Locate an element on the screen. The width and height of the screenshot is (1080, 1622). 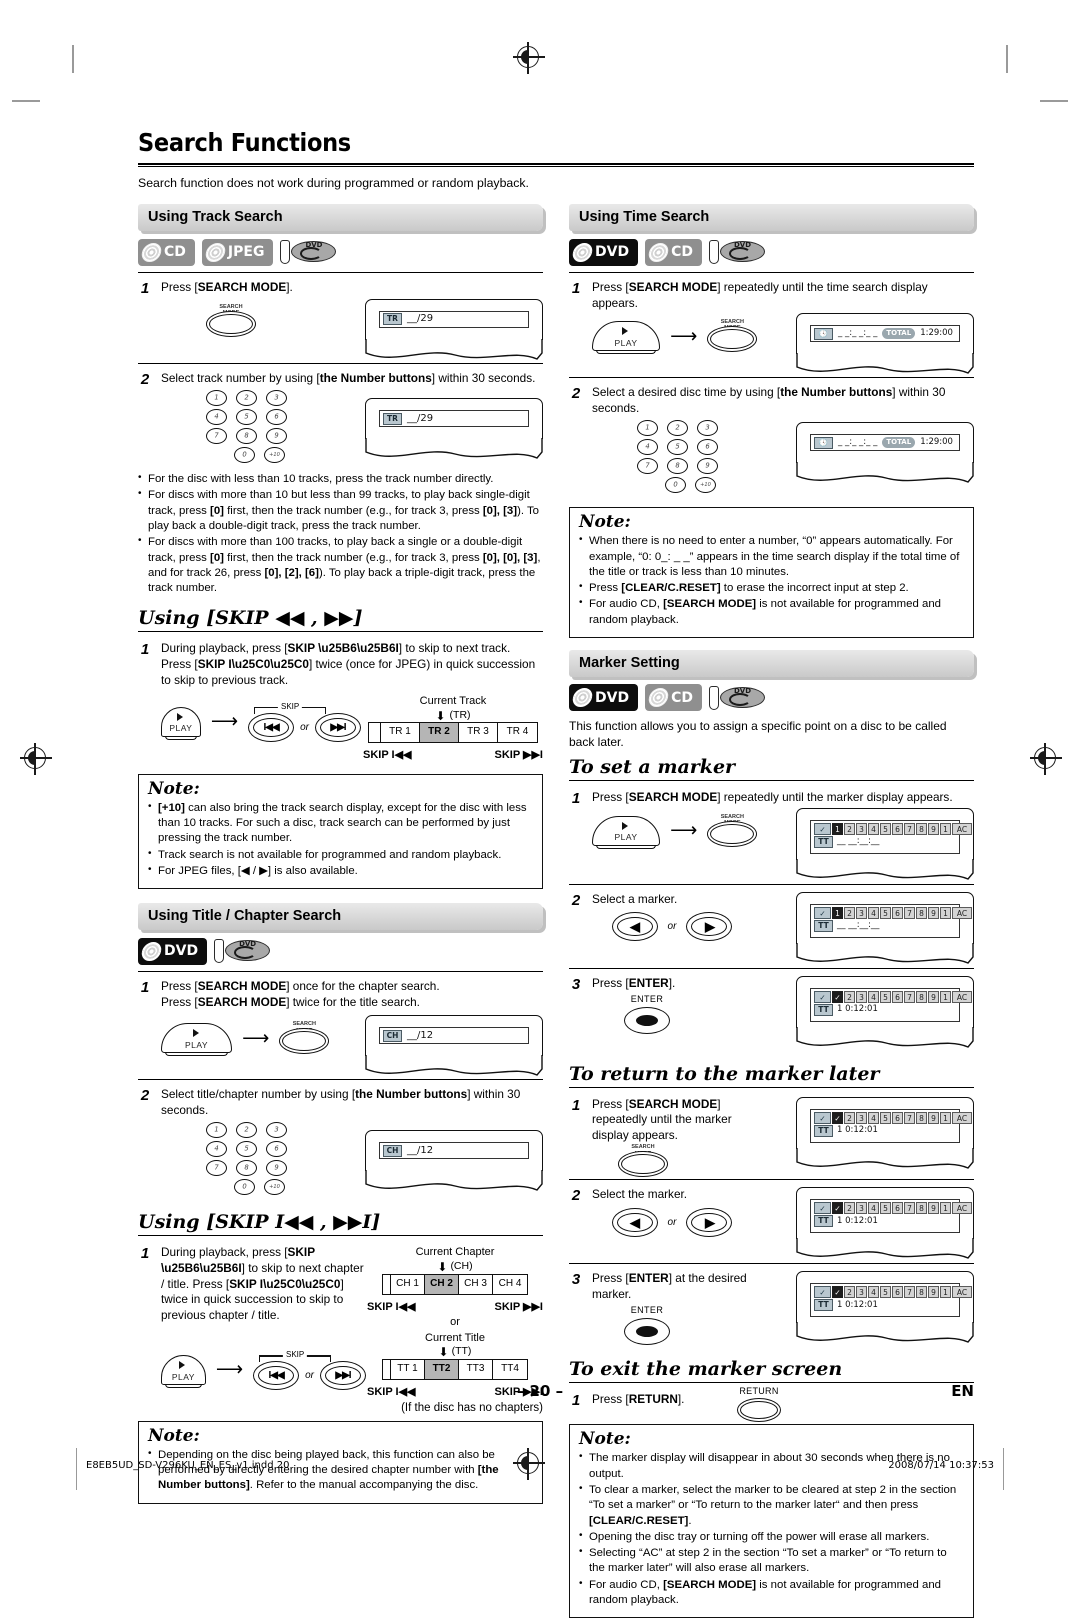
step-number: 3 is located at coordinates (576, 984).